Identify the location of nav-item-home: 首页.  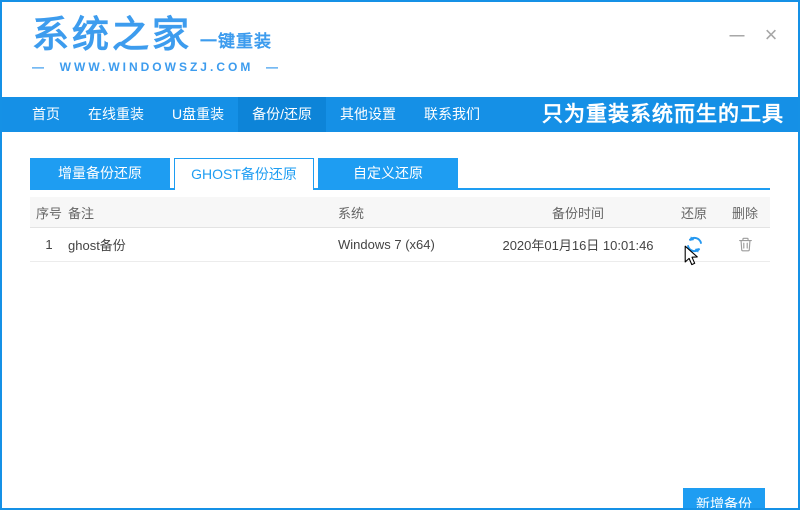
(46, 114).